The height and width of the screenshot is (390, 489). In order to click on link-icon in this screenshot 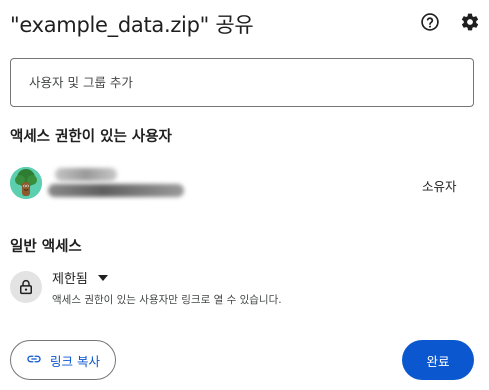, I will do `click(34, 360)`.